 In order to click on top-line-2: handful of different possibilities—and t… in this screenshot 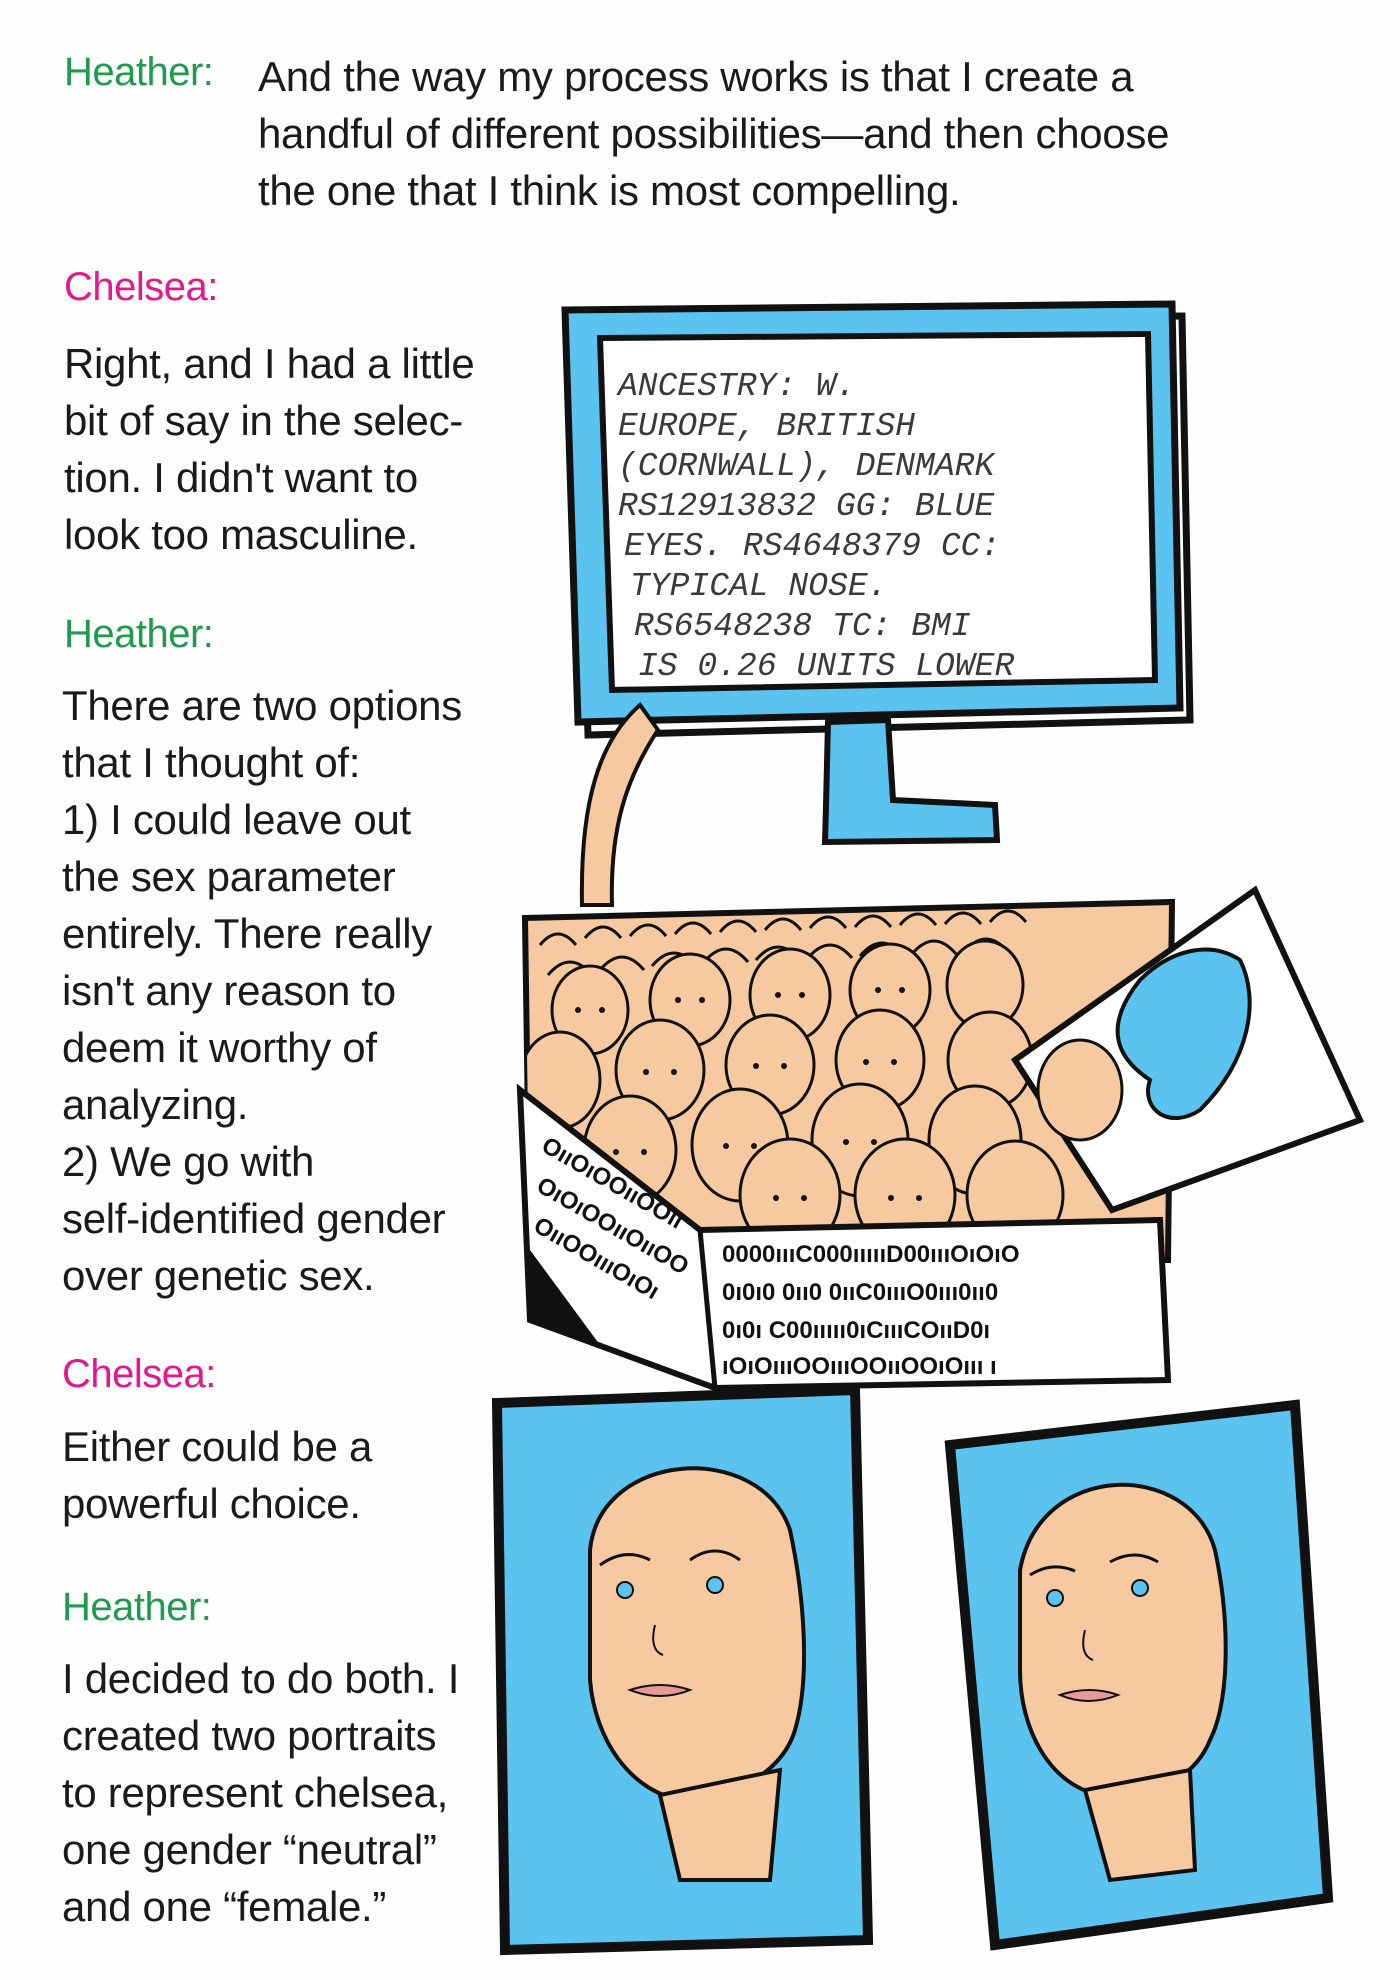, I will do `click(714, 133)`.